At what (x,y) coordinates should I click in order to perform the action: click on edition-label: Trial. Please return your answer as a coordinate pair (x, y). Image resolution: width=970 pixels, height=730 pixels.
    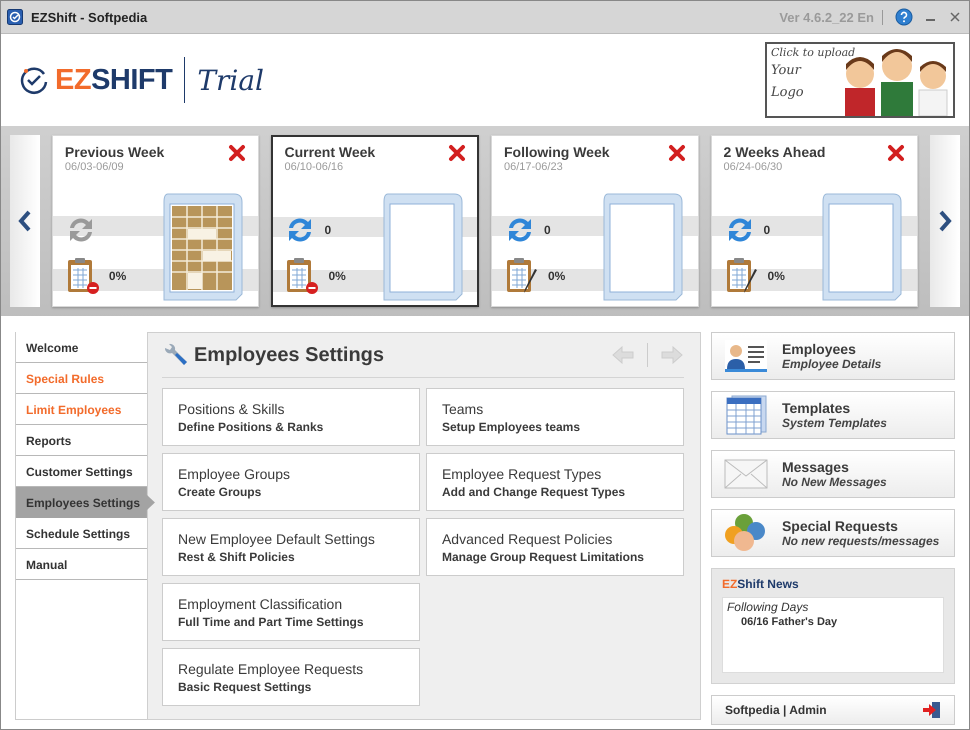
    Looking at the image, I should click on (230, 80).